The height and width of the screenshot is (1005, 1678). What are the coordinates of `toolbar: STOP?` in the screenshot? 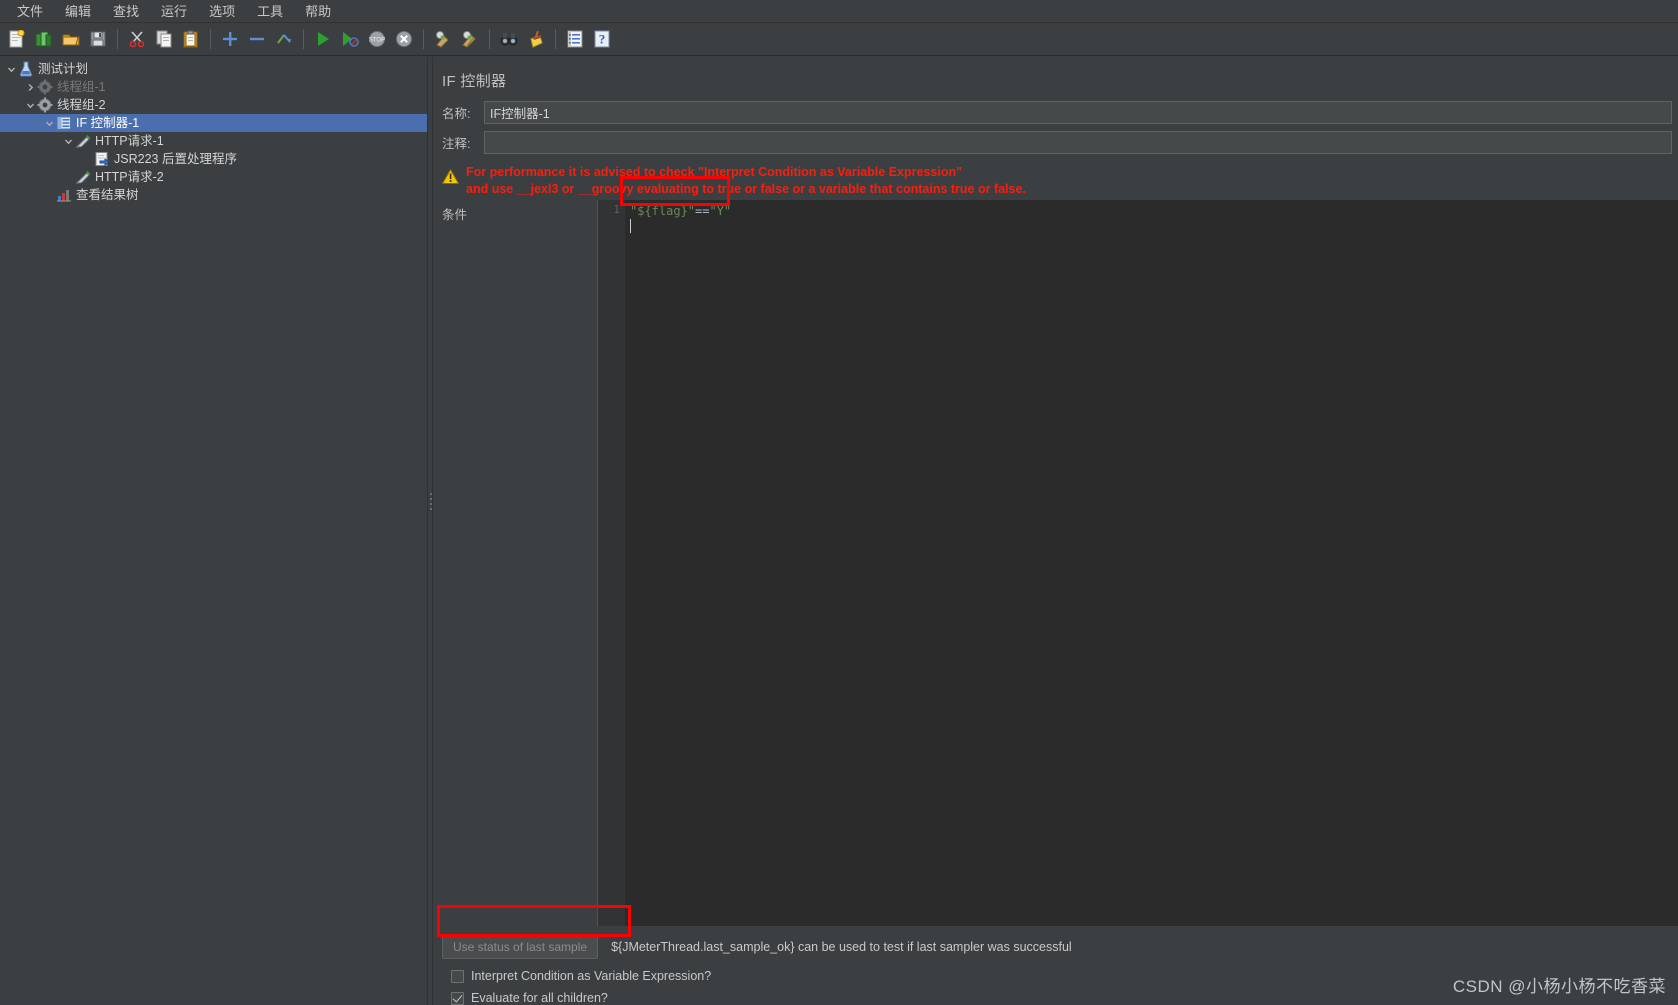 It's located at (839, 39).